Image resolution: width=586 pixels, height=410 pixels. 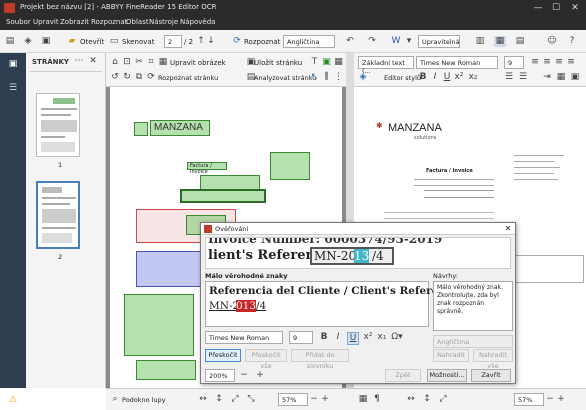 I want to click on panel-close-icon: ✕, so click(x=93, y=61).